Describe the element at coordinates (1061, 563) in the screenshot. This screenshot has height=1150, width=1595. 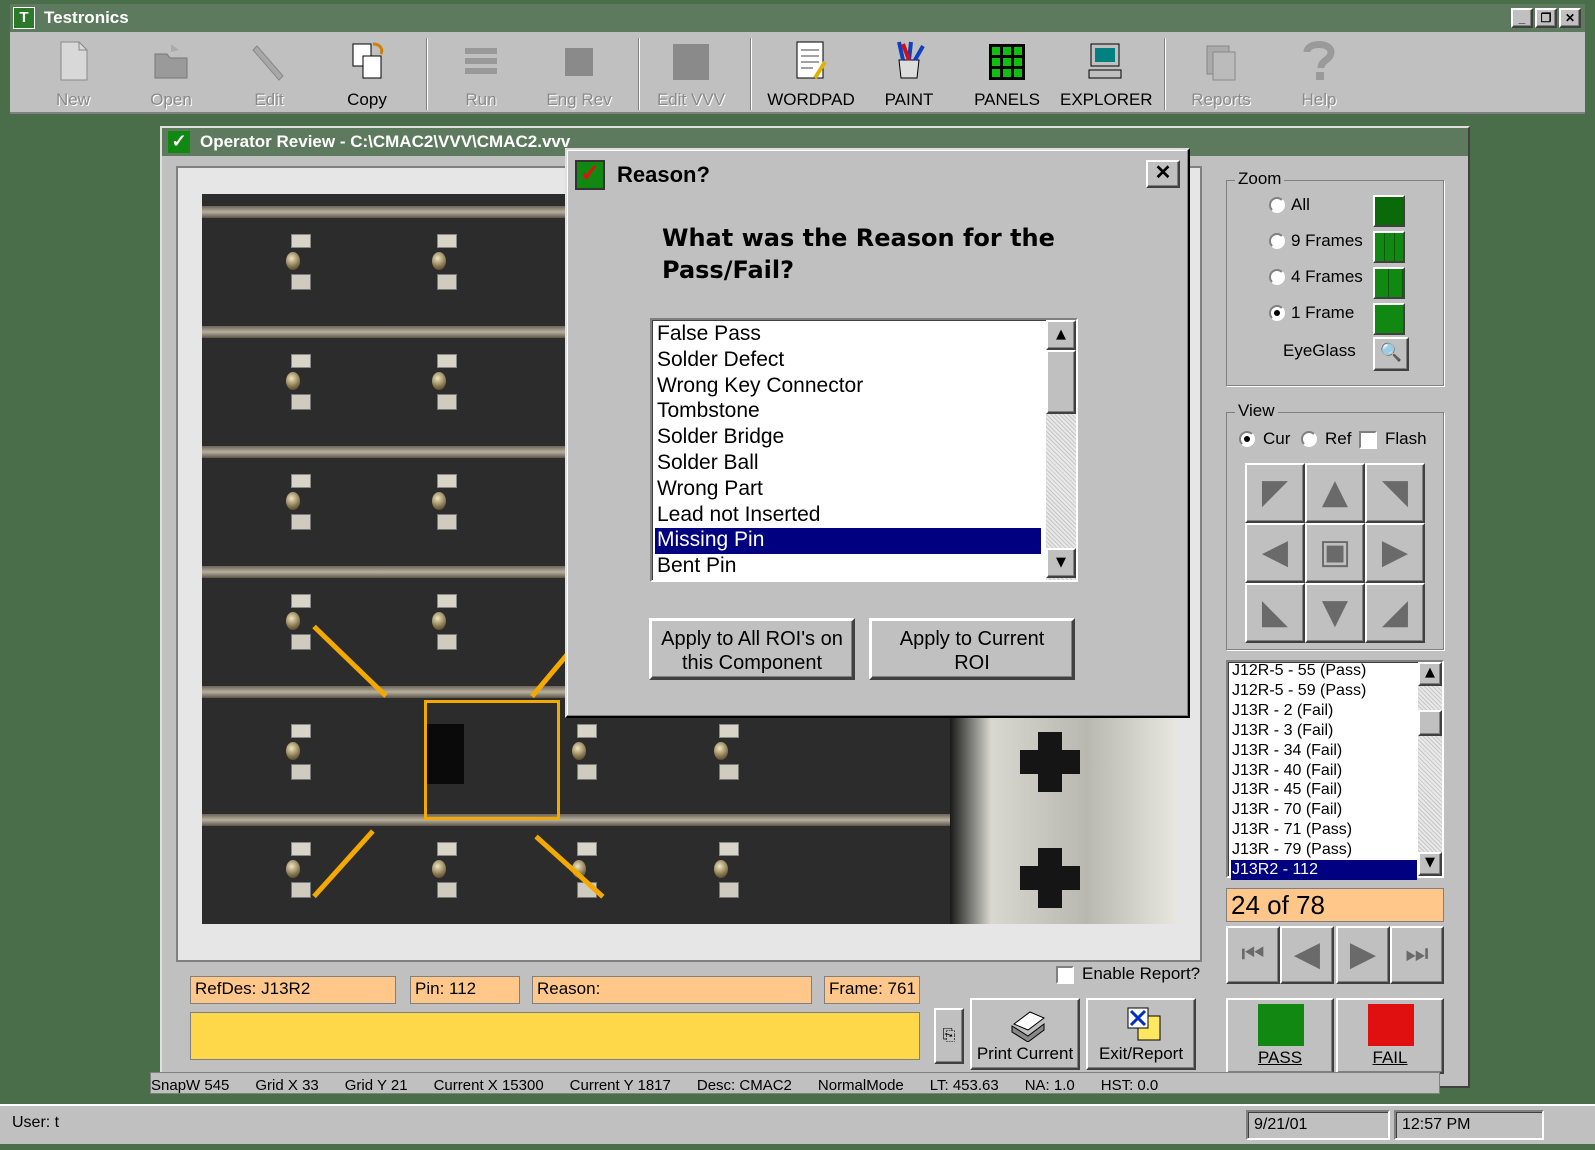
I see `reason-scroll-down-button: ▼` at that location.